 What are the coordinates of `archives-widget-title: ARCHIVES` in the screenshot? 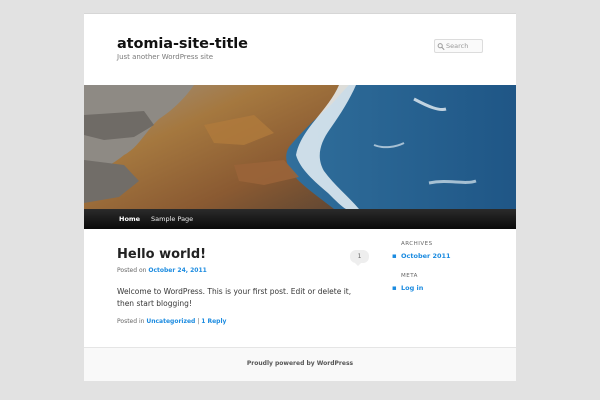 It's located at (417, 244).